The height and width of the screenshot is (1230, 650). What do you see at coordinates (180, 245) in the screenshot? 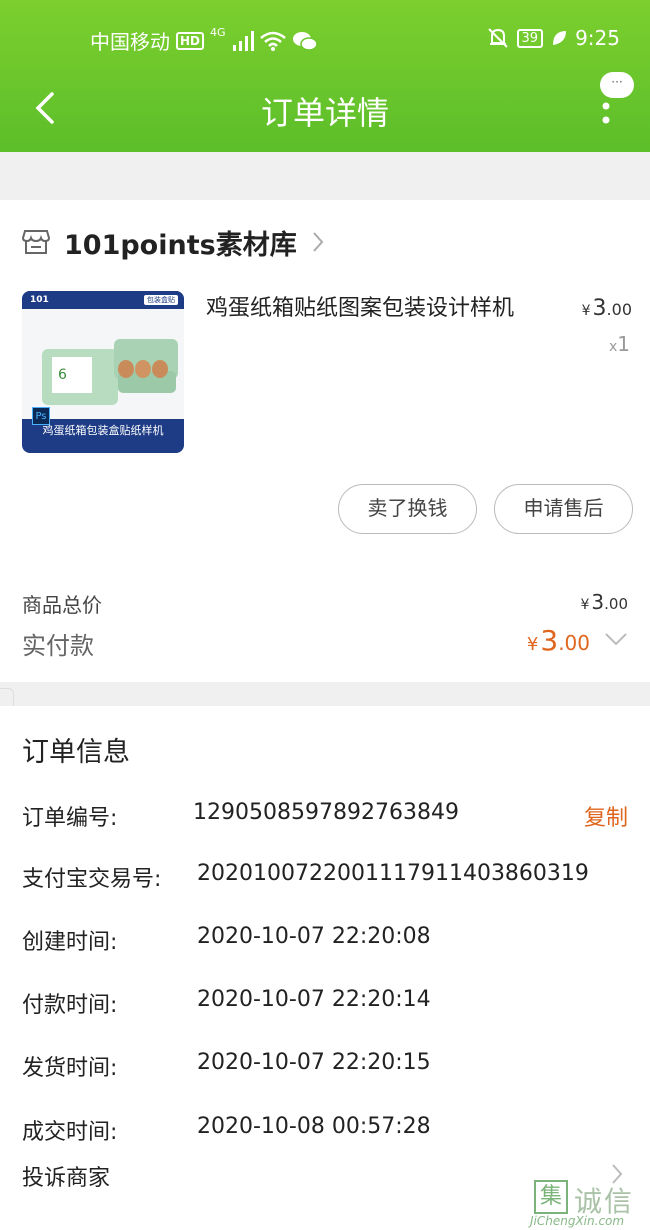
I see `shop-name: 101points素材库` at bounding box center [180, 245].